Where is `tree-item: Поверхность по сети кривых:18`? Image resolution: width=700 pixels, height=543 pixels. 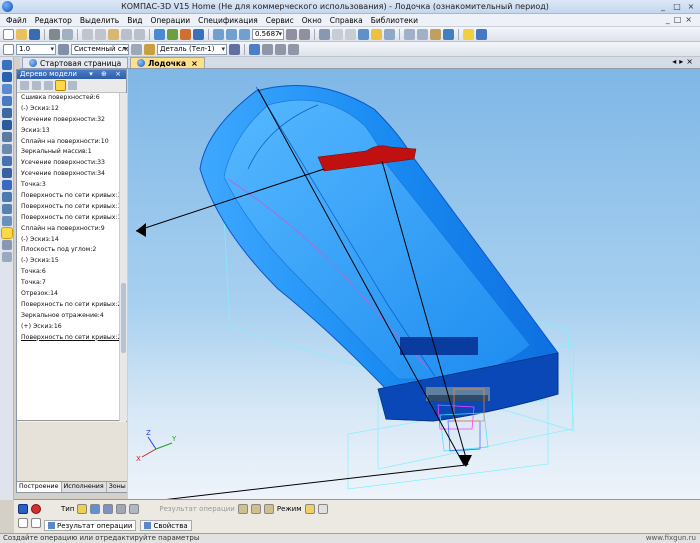 tree-item: Поверхность по сети кривых:18 is located at coordinates (68, 218).